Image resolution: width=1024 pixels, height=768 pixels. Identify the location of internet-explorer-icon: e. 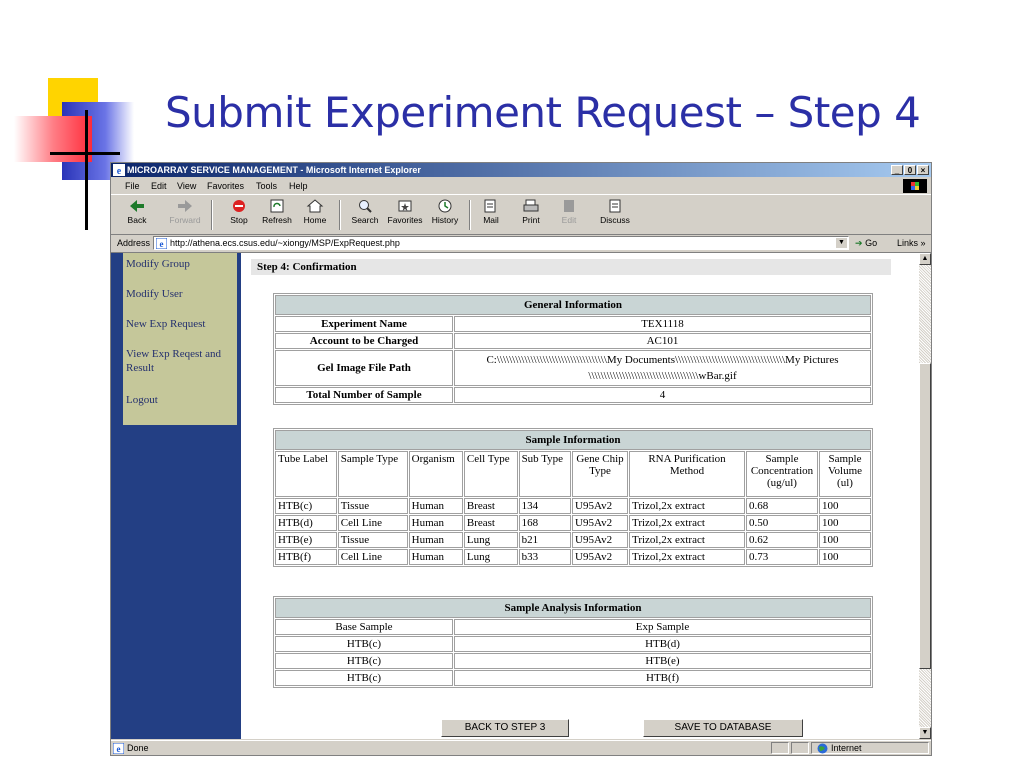
(119, 170).